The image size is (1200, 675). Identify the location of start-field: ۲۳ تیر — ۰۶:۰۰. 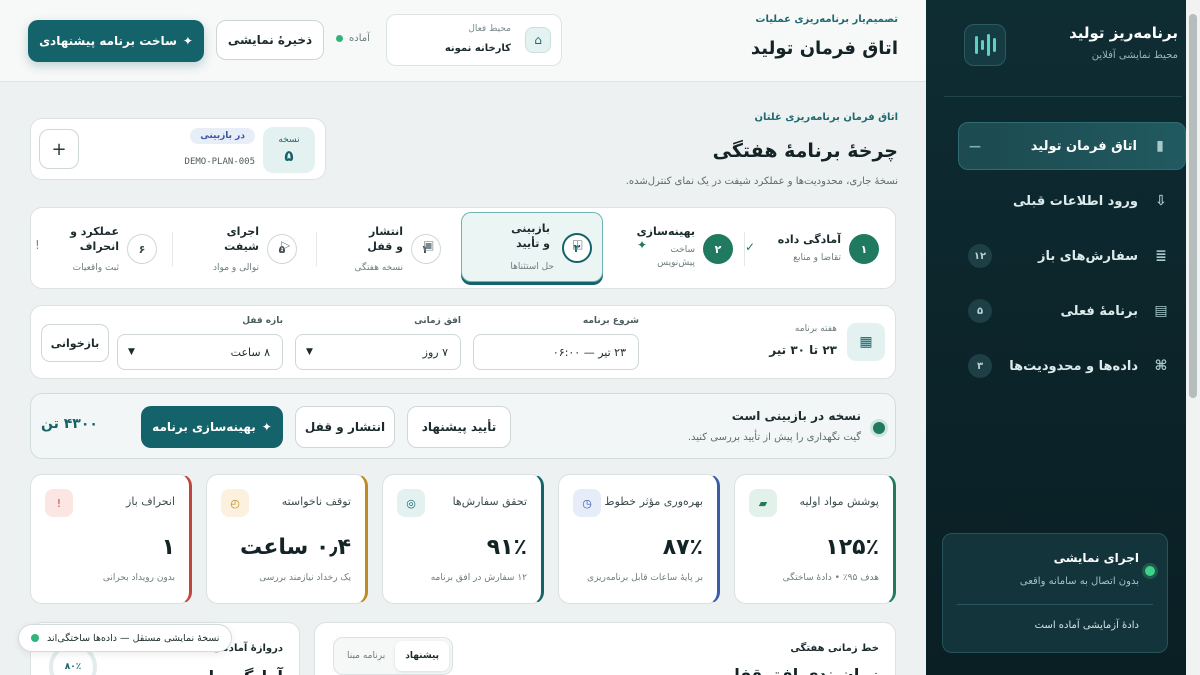
(556, 352).